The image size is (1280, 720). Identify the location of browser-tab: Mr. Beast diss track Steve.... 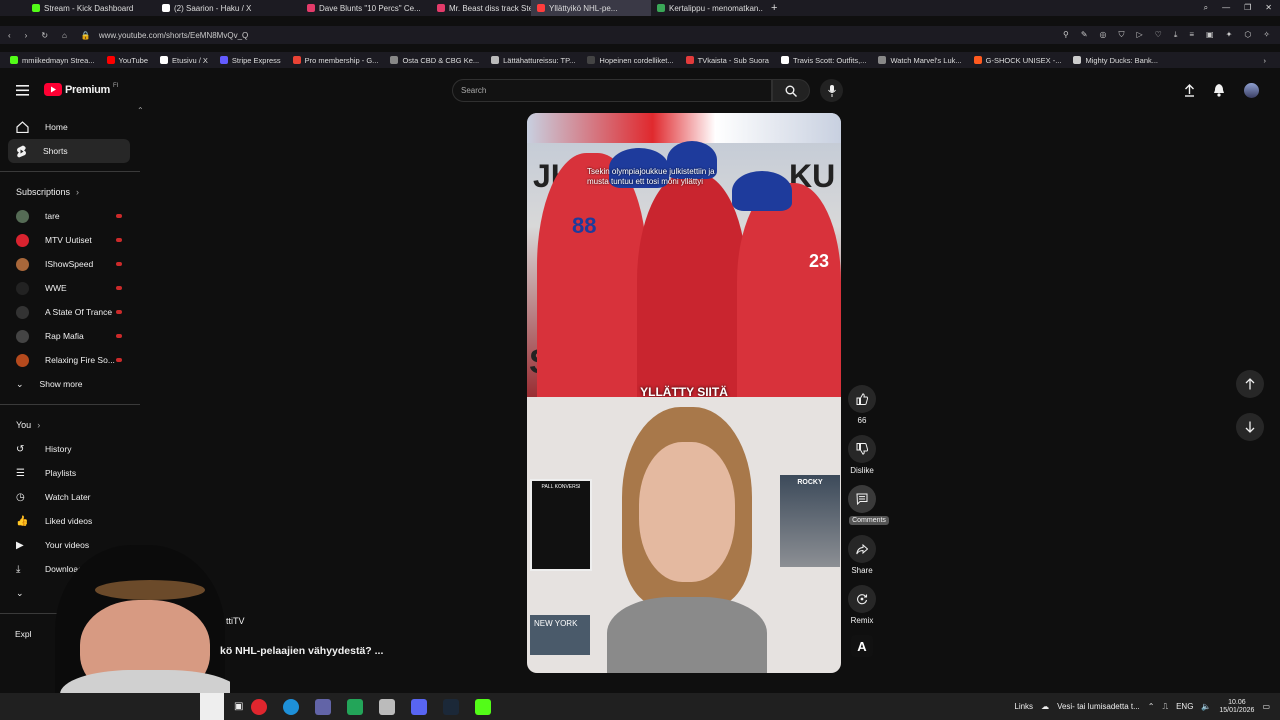
(481, 8).